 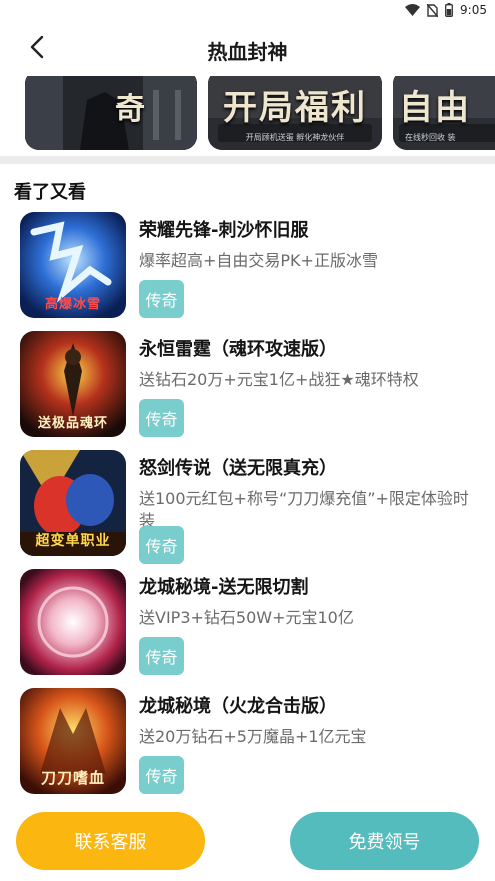 I want to click on page-title: 热血封神, so click(x=247, y=52).